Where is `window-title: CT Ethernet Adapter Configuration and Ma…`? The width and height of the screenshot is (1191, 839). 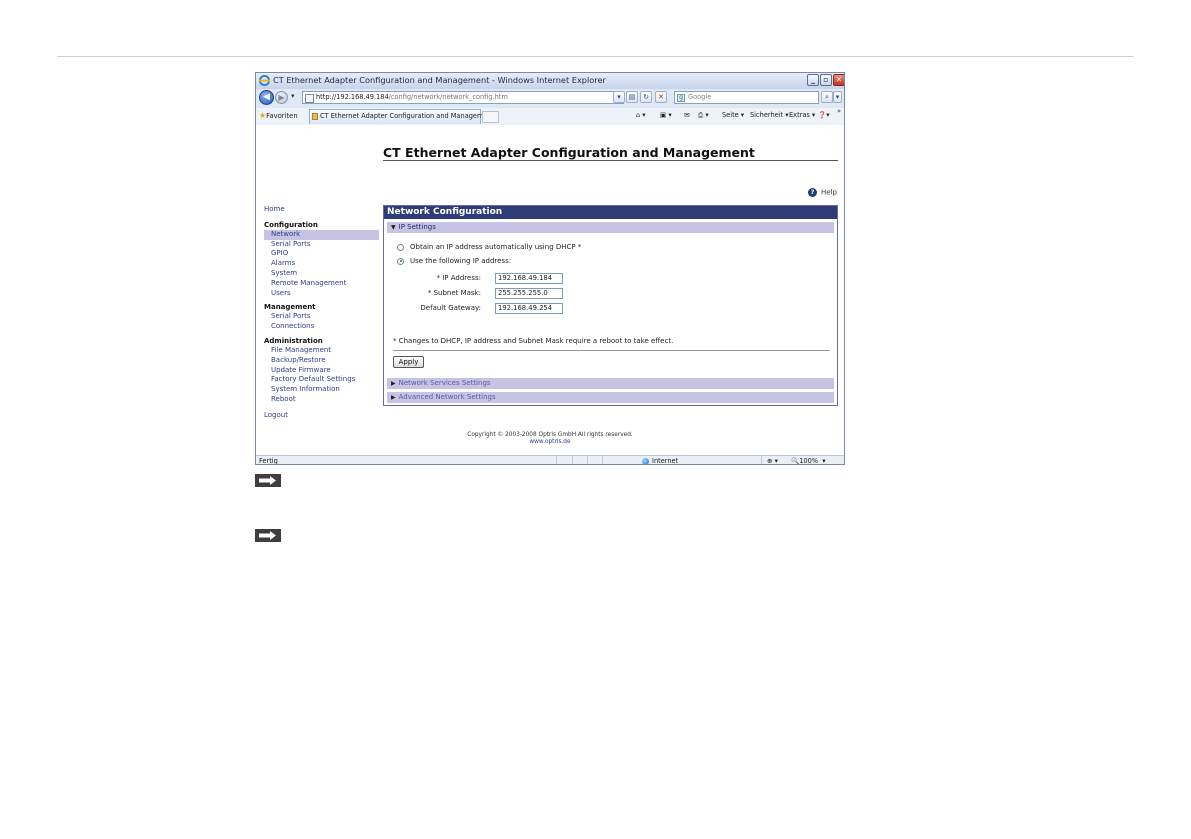 window-title: CT Ethernet Adapter Configuration and Ma… is located at coordinates (439, 80).